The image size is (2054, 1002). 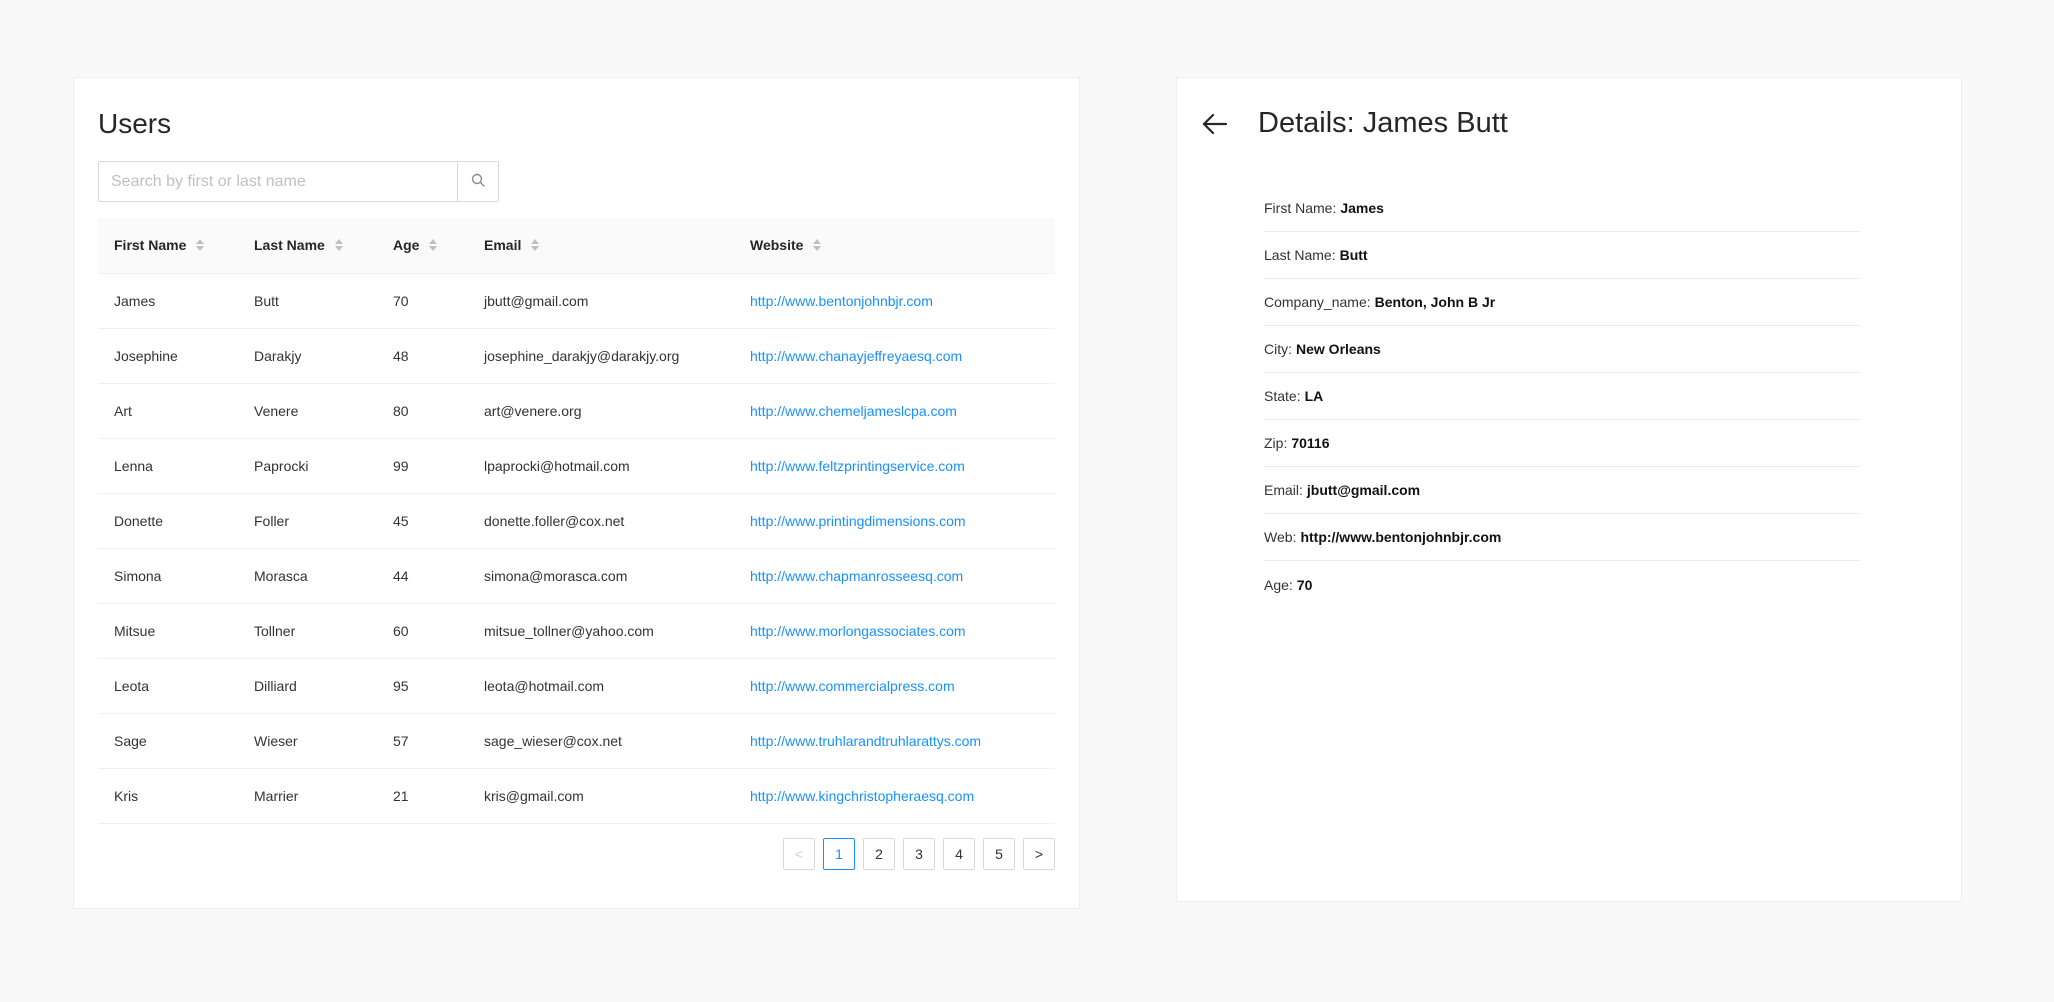 What do you see at coordinates (278, 181) in the screenshot?
I see `search-input` at bounding box center [278, 181].